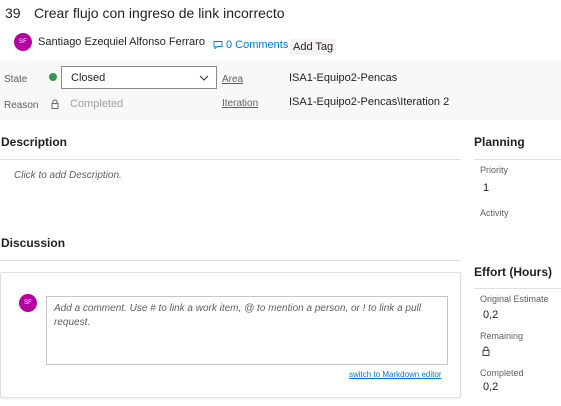  Describe the element at coordinates (517, 288) in the screenshot. I see `effort-divider` at that location.